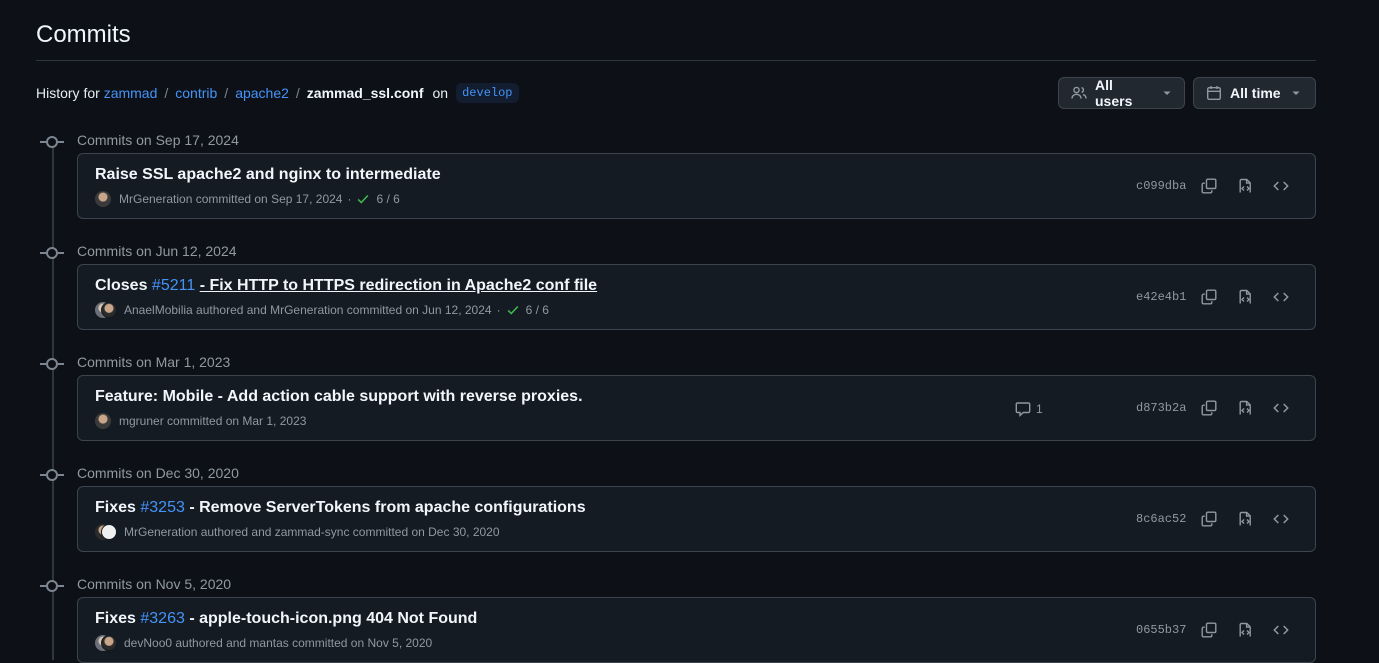 Image resolution: width=1379 pixels, height=663 pixels. What do you see at coordinates (1079, 92) in the screenshot?
I see `people-icon` at bounding box center [1079, 92].